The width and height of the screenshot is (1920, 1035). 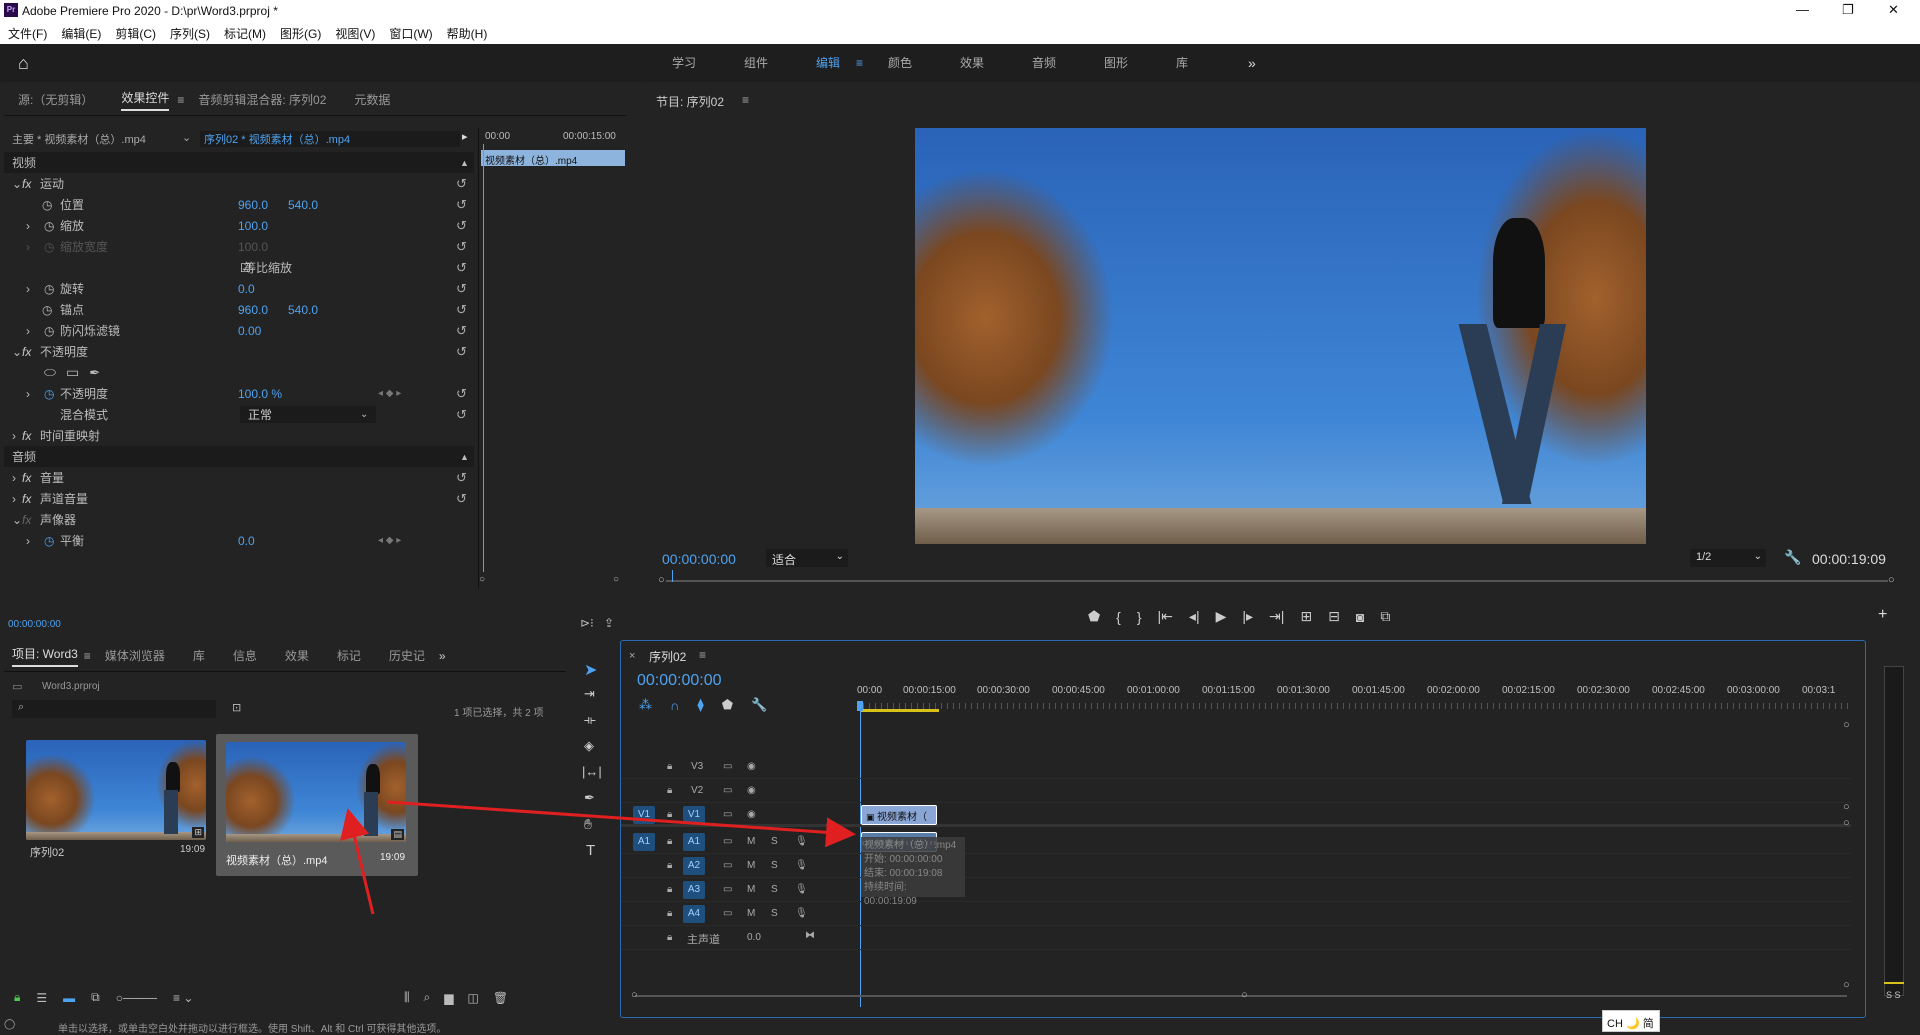 I want to click on track-a4: 🔒︎ A4 ▭ M S 🎙︎, so click(x=1236, y=914).